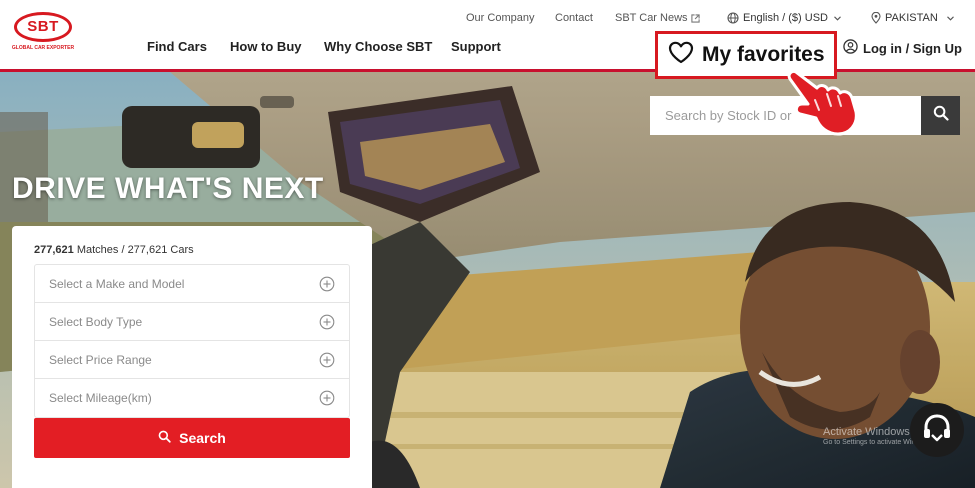  I want to click on country-selector: PAKISTAN, so click(912, 18).